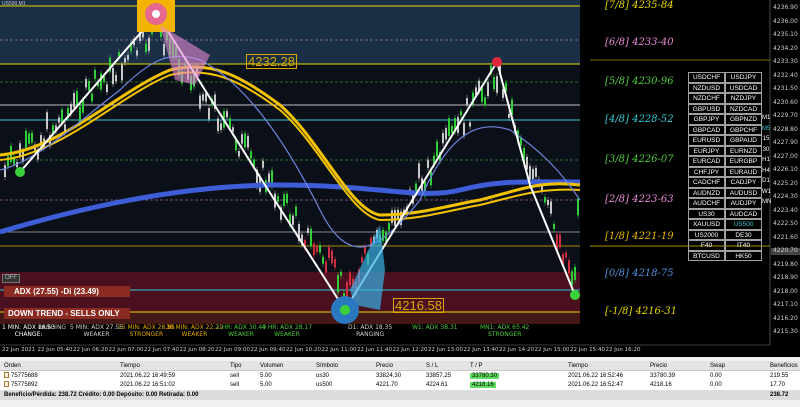 This screenshot has height=407, width=800. I want to click on symbol-button: BTCUSD, so click(706, 255).